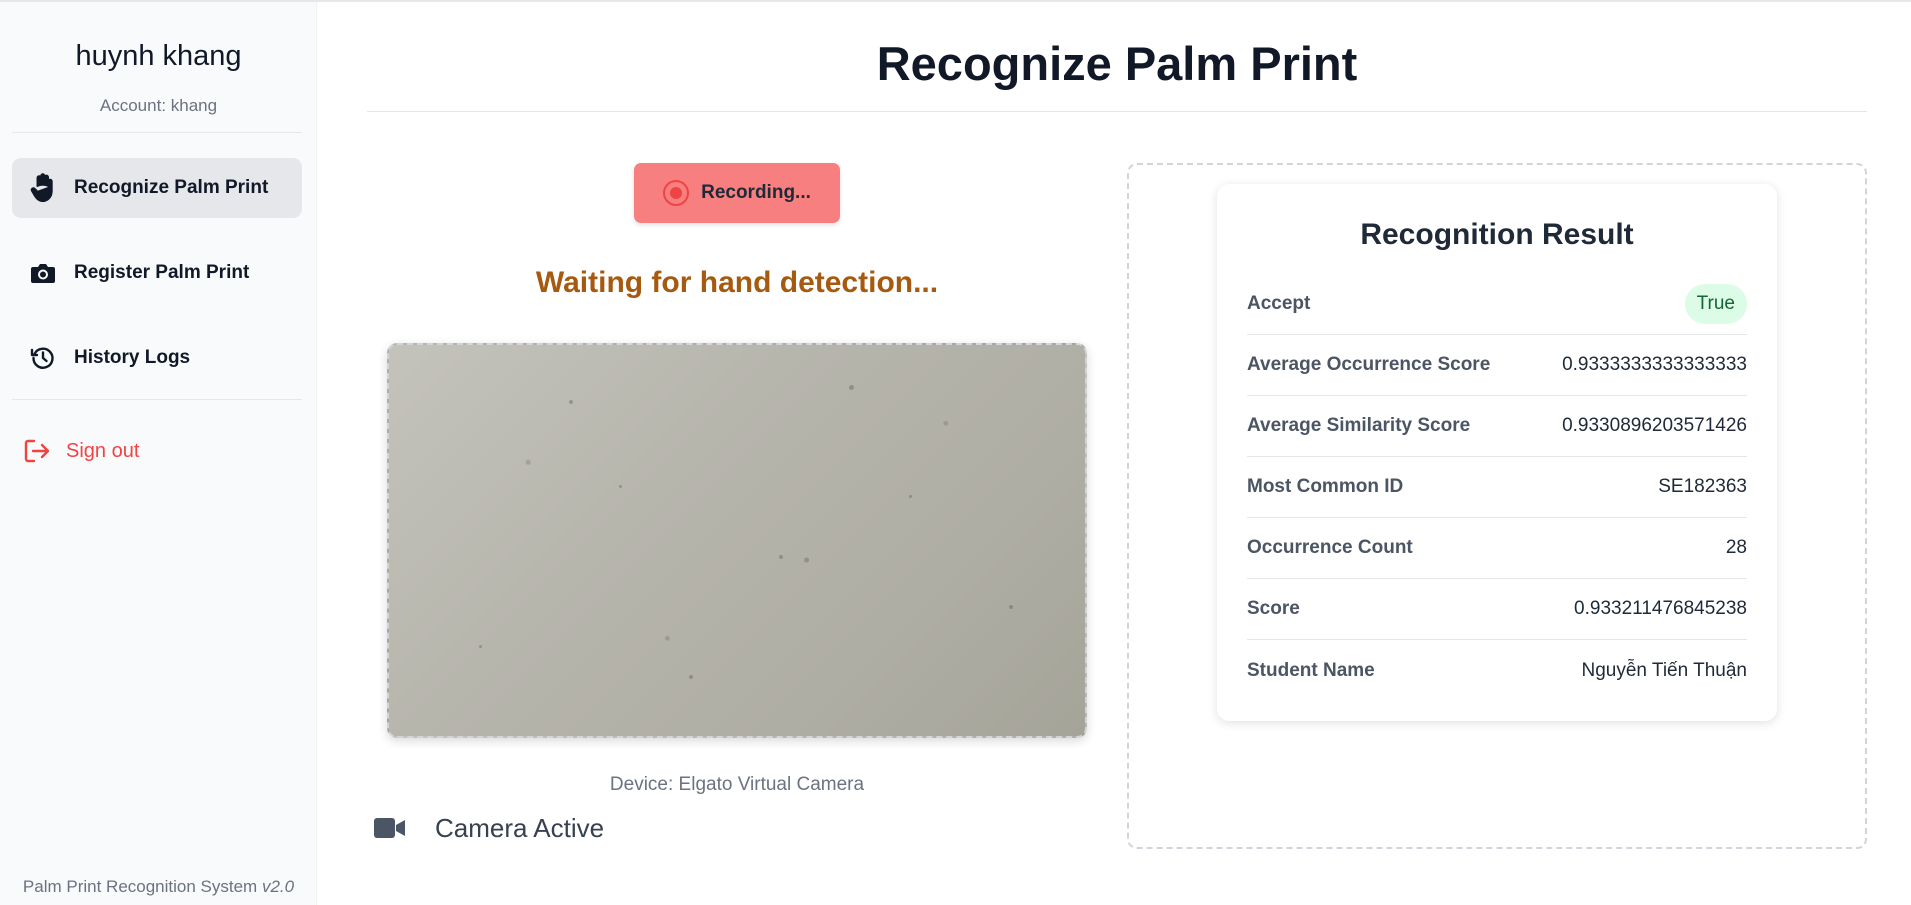 Image resolution: width=1911 pixels, height=905 pixels. I want to click on result-value: Nguyễn Tiến Thuận, so click(1664, 670).